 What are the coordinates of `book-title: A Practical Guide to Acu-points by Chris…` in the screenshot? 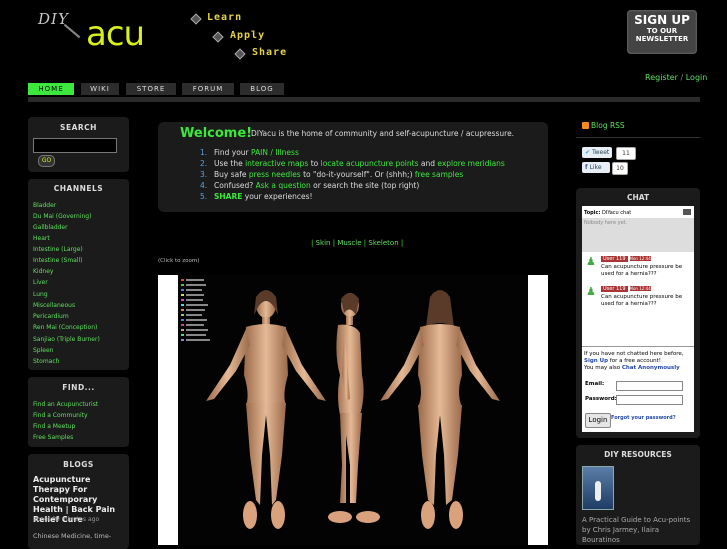 It's located at (638, 530).